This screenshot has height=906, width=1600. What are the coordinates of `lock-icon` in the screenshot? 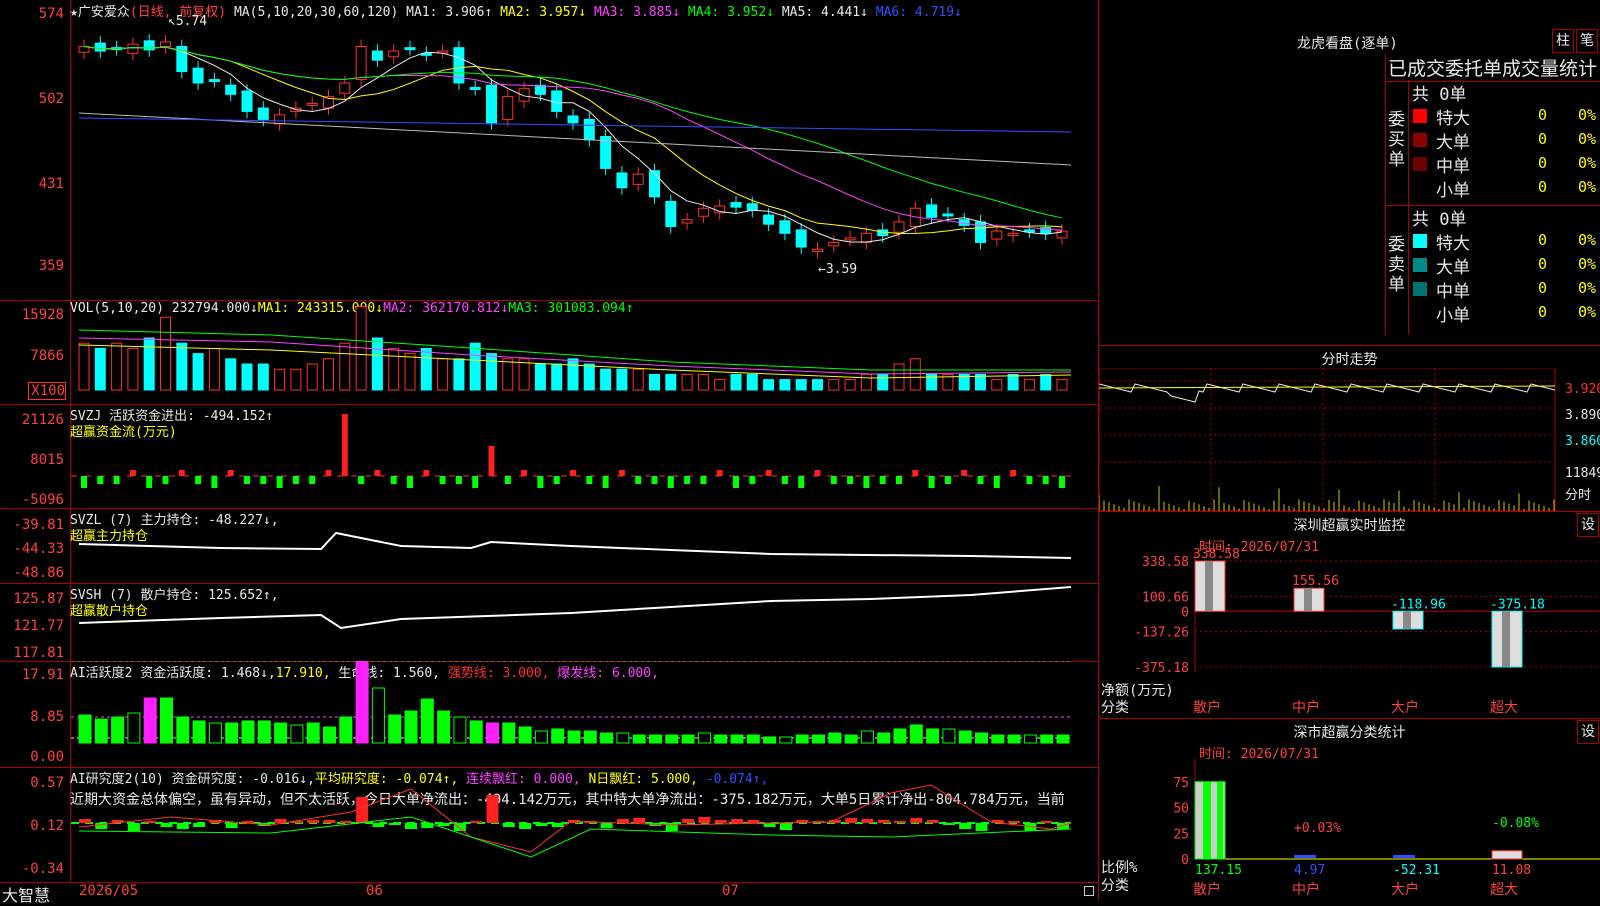 It's located at (1089, 891).